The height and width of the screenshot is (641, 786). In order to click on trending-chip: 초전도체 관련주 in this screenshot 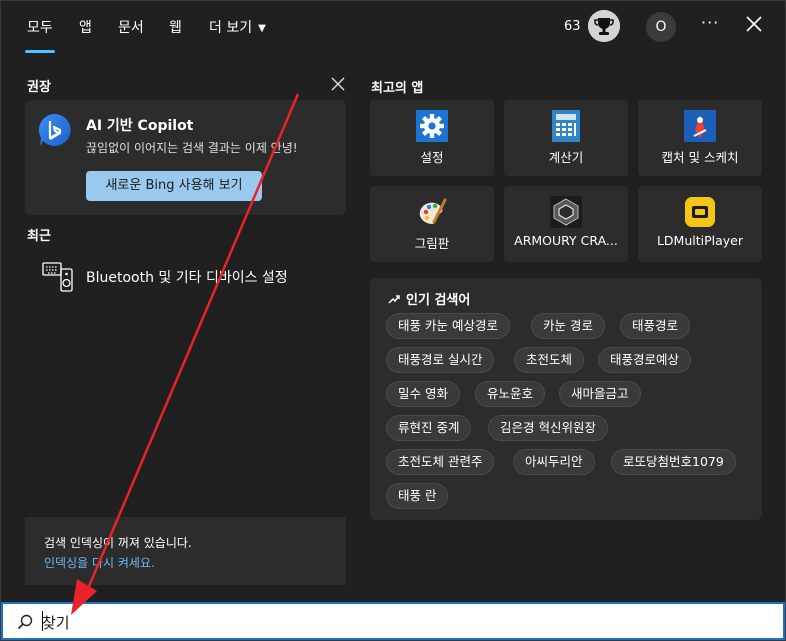, I will do `click(440, 462)`.